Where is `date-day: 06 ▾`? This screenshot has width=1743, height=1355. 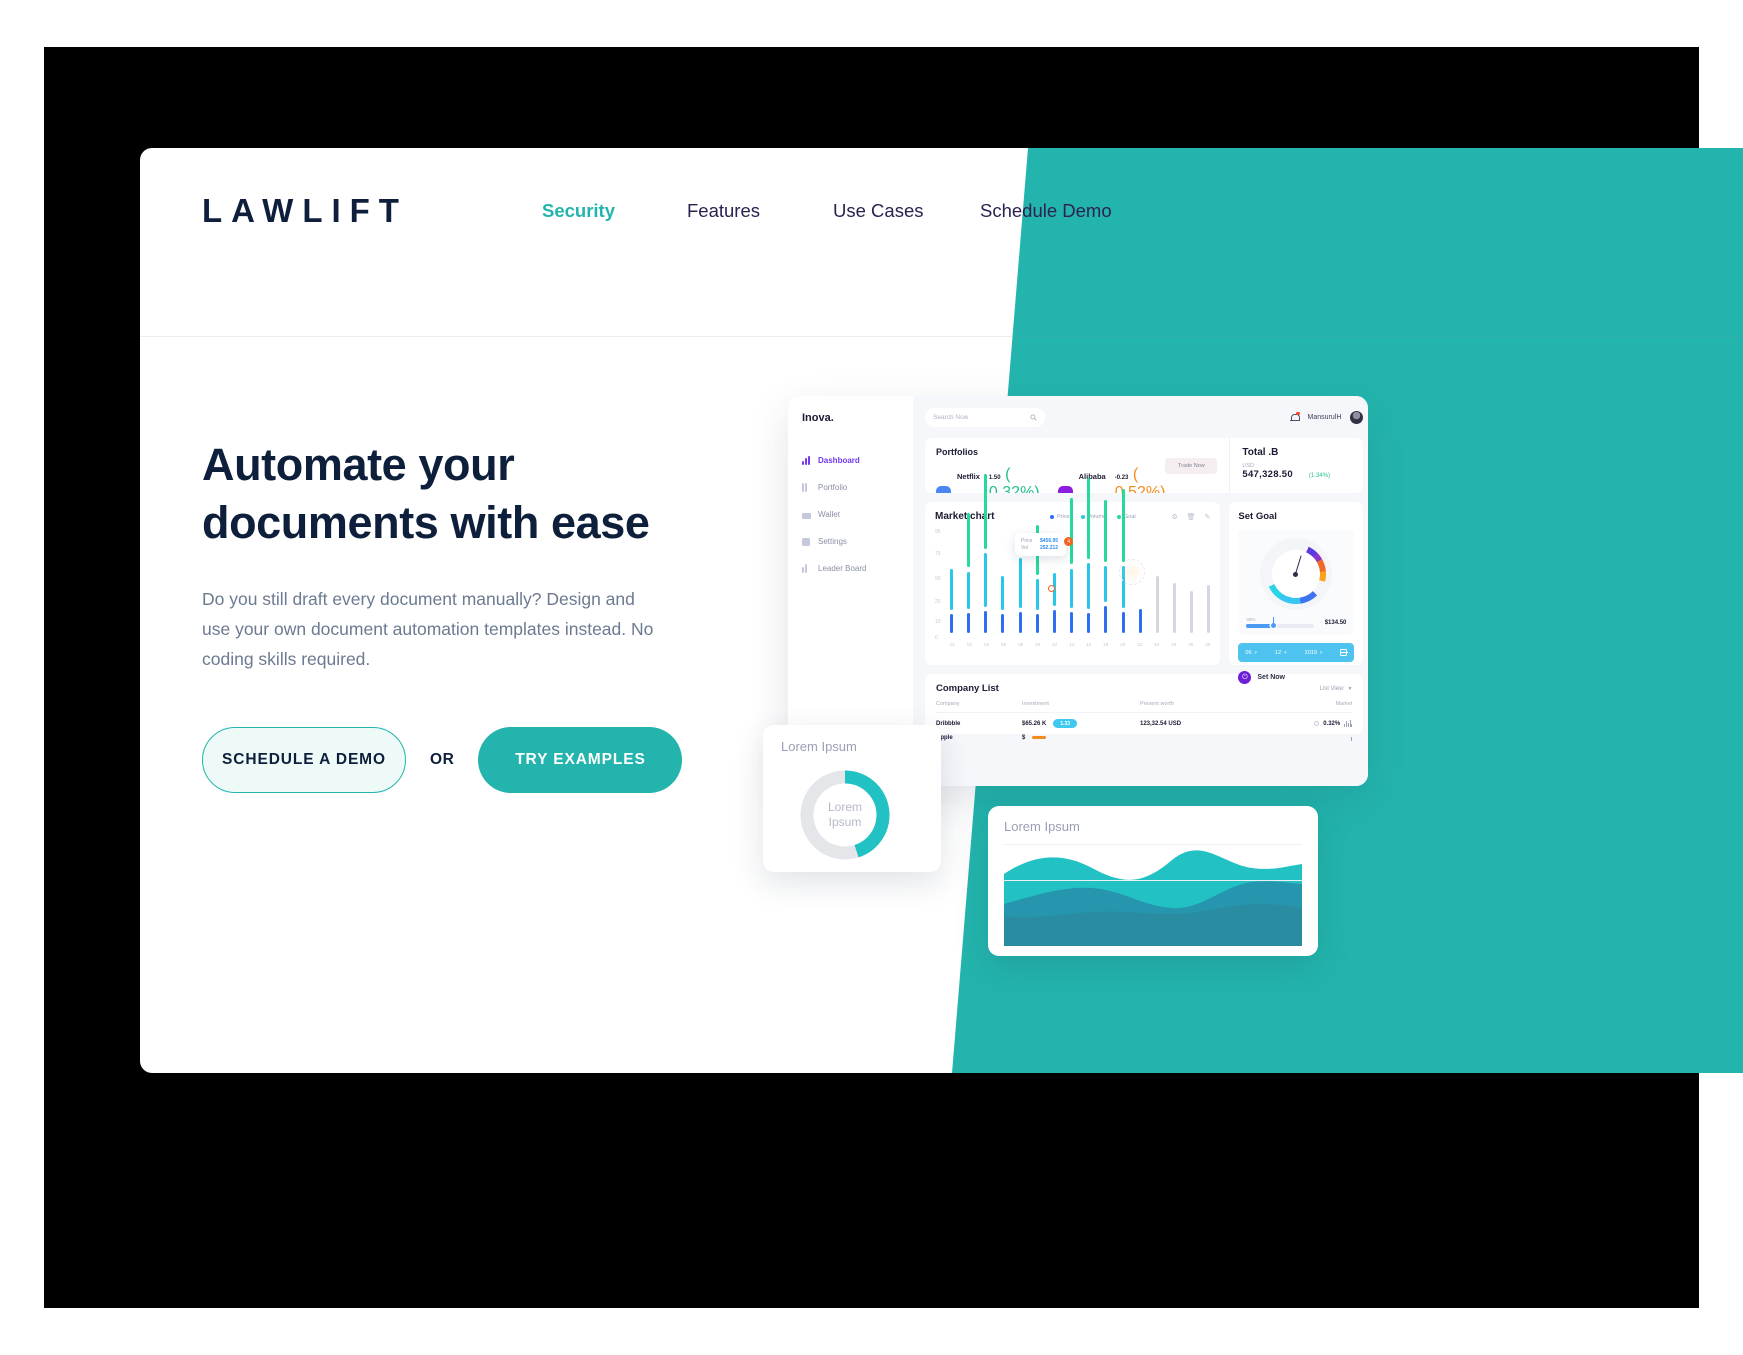
date-day: 06 ▾ is located at coordinates (1251, 653).